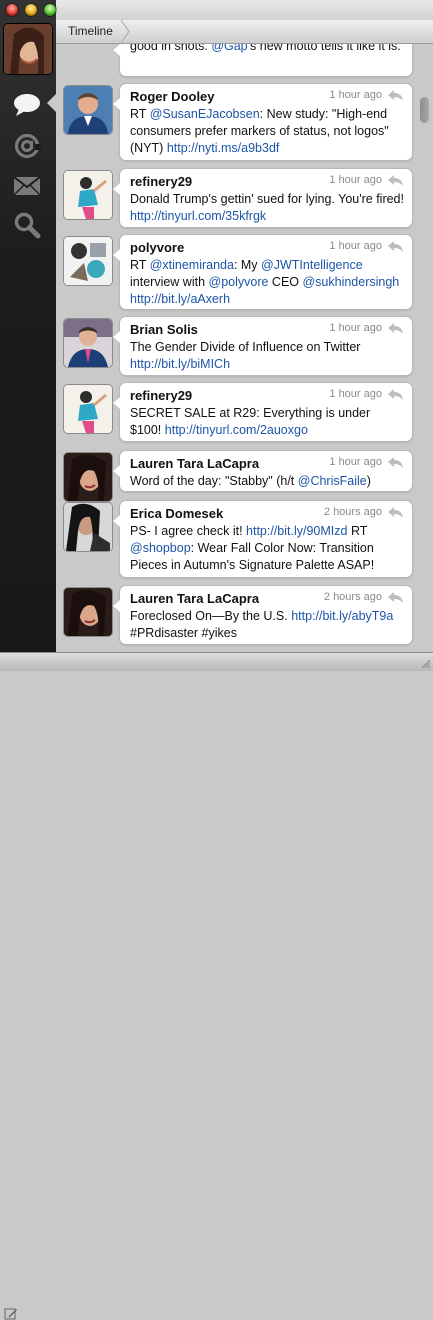 The image size is (433, 1320). What do you see at coordinates (169, 282) in the screenshot?
I see `tweet-text-part: interview with` at bounding box center [169, 282].